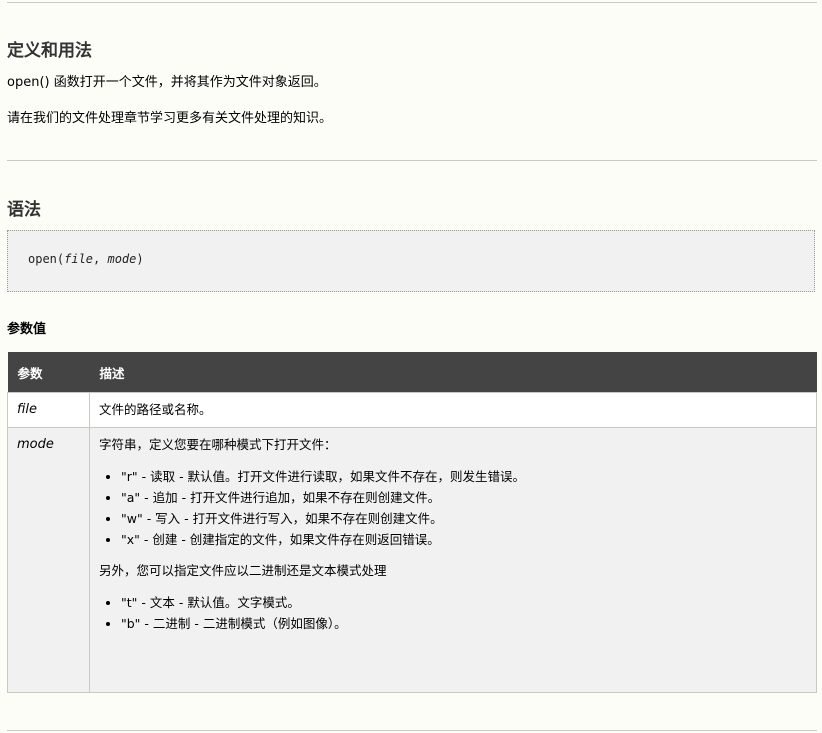 This screenshot has height=733, width=822. I want to click on definition-para-1: open() 函数打开一个文件，并将其作为文件对象返回。, so click(167, 82).